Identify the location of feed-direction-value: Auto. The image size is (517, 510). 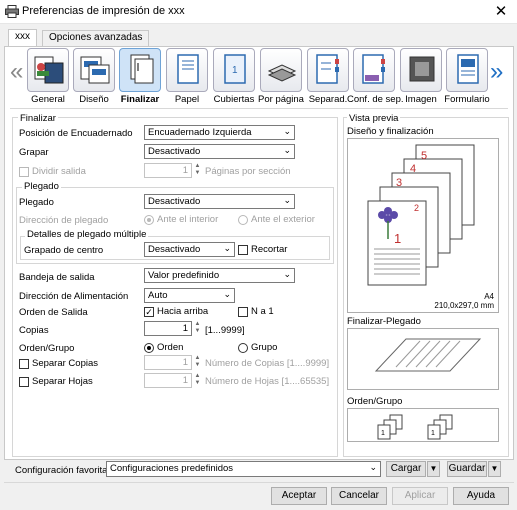
(158, 295).